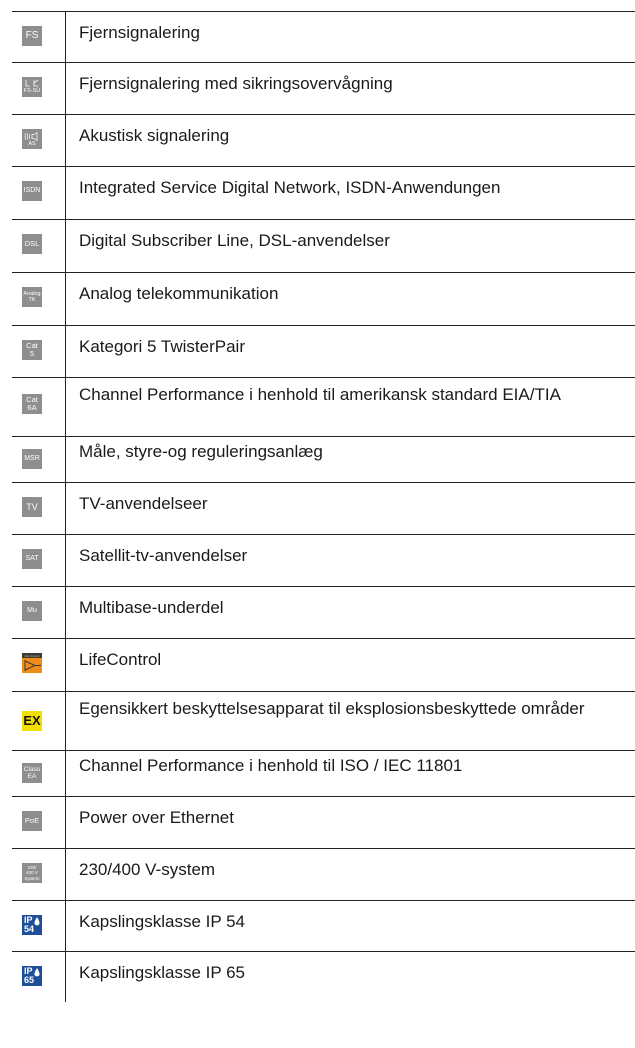 The width and height of the screenshot is (635, 1048). Describe the element at coordinates (32, 507) in the screenshot. I see `tv-icon: TV` at that location.